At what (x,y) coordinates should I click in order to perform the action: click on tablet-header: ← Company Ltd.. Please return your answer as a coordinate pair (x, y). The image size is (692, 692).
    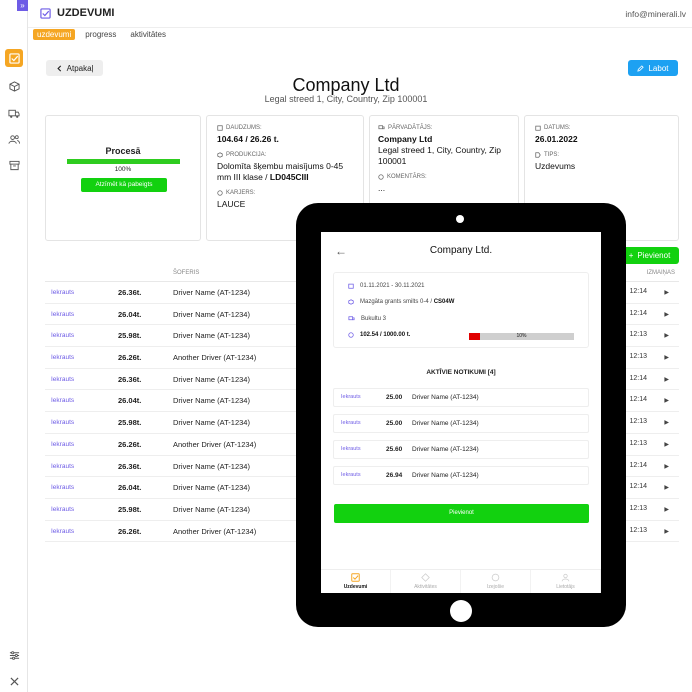
    Looking at the image, I should click on (461, 250).